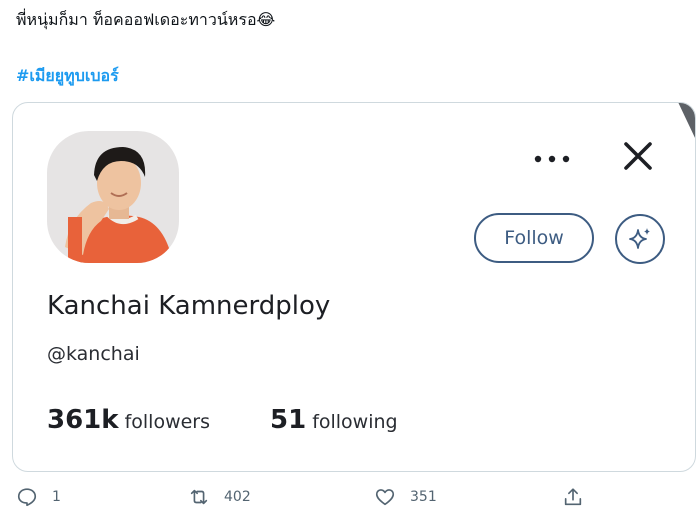 Image resolution: width=700 pixels, height=532 pixels. I want to click on share-icon, so click(573, 497).